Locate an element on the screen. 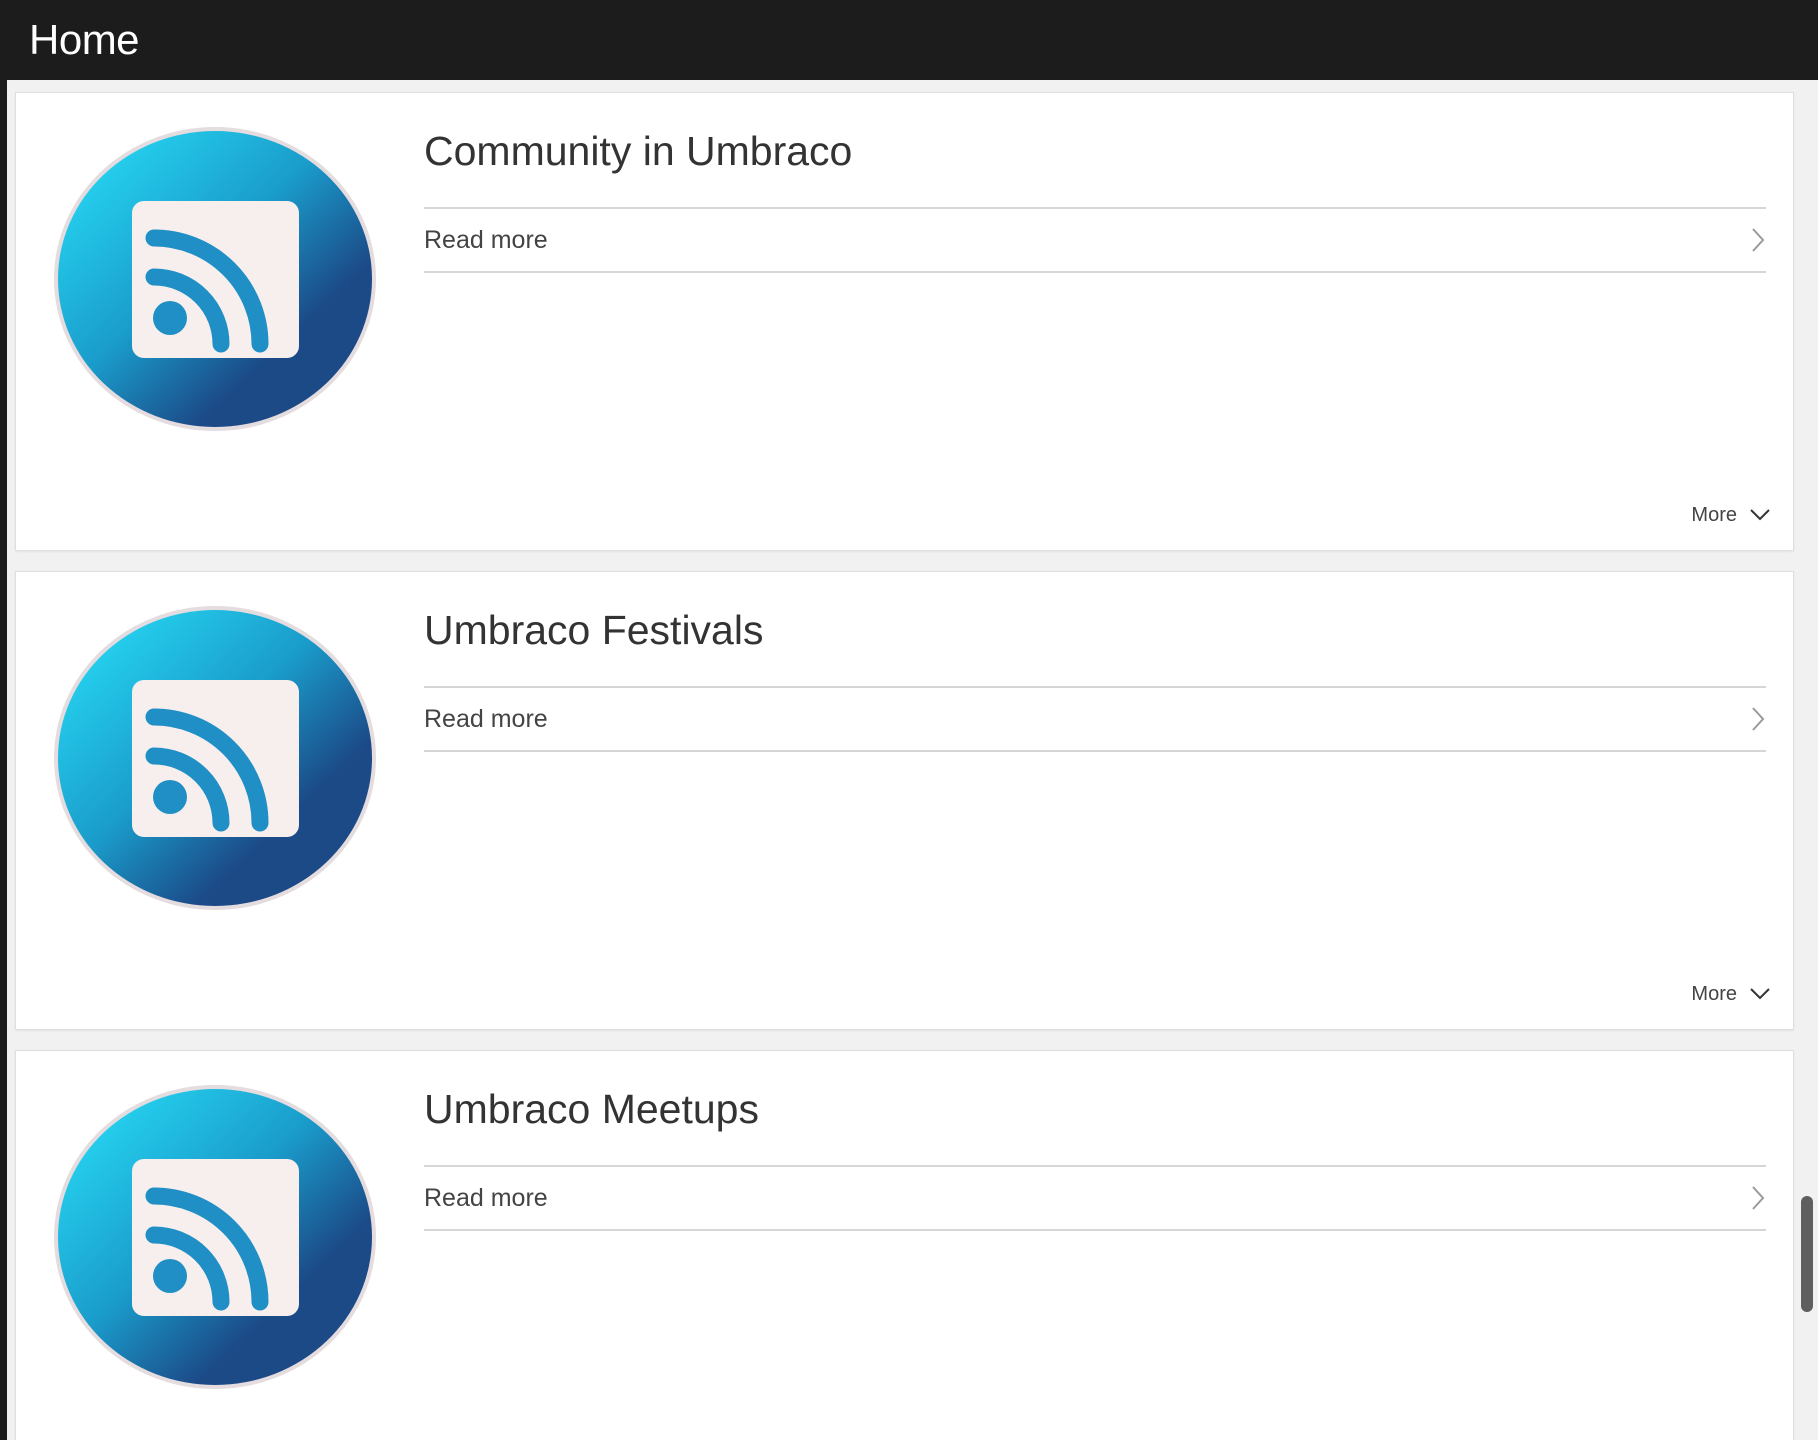 Image resolution: width=1818 pixels, height=1440 pixels. top-header-bar: Home is located at coordinates (909, 40).